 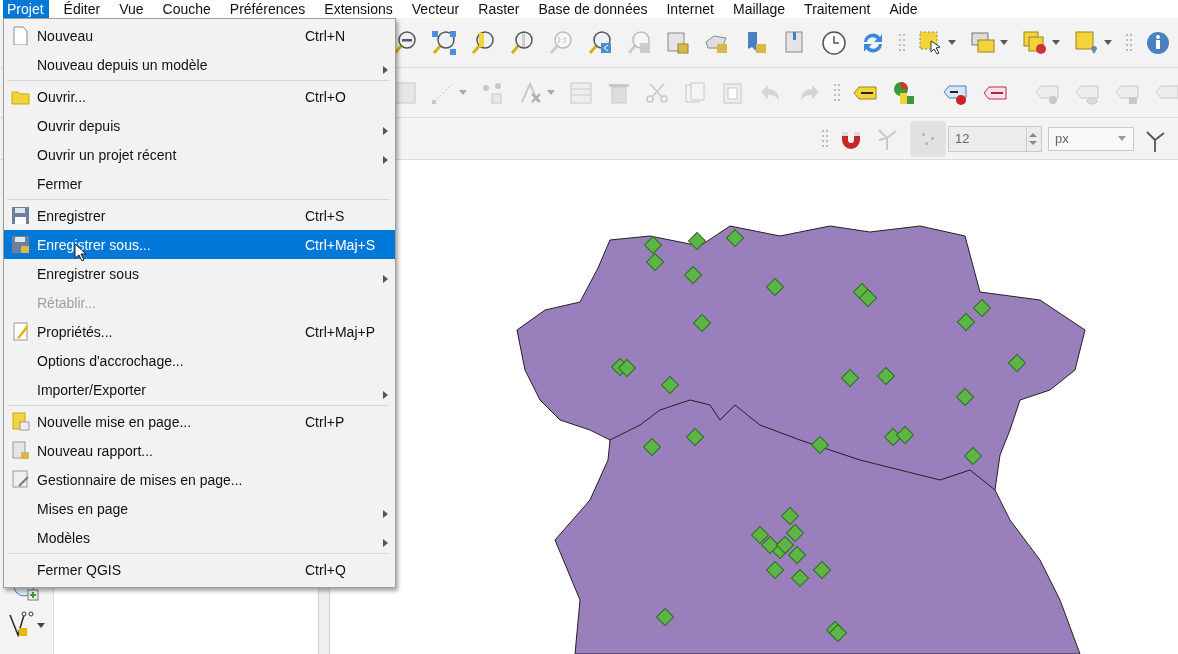 I want to click on menu-item: Nouvelle mise en page... Ctrl+P, so click(x=199, y=421).